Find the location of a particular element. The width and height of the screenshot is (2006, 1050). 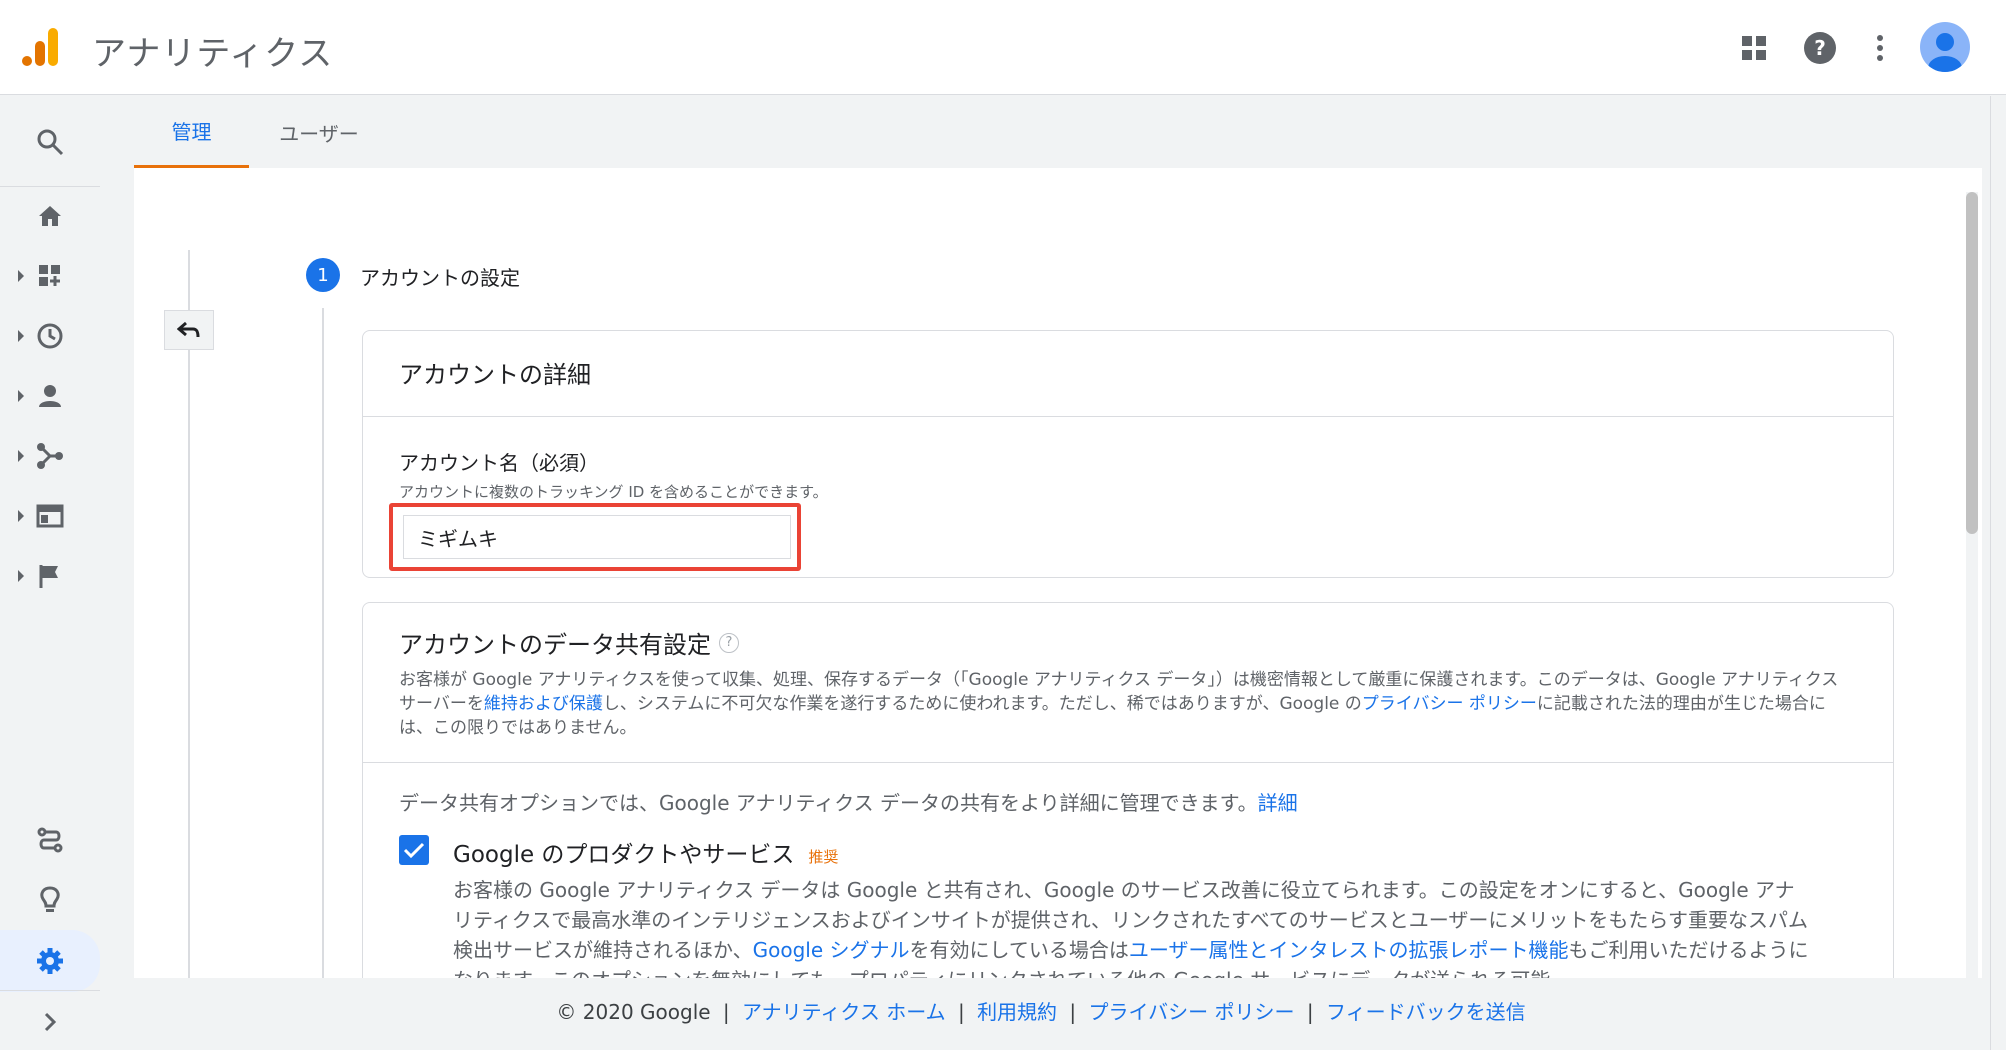

window-scrollbar is located at coordinates (1998, 573).